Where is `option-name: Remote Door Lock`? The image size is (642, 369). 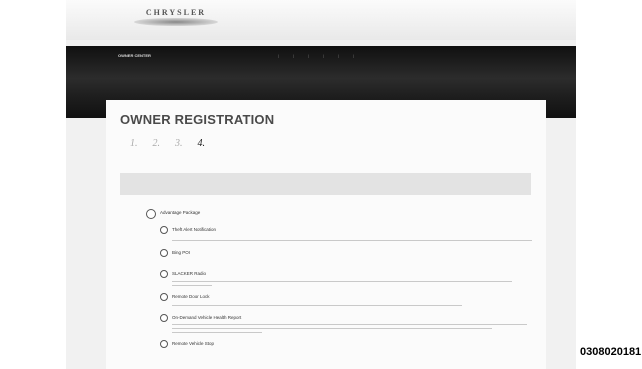
option-name: Remote Door Lock is located at coordinates (191, 296).